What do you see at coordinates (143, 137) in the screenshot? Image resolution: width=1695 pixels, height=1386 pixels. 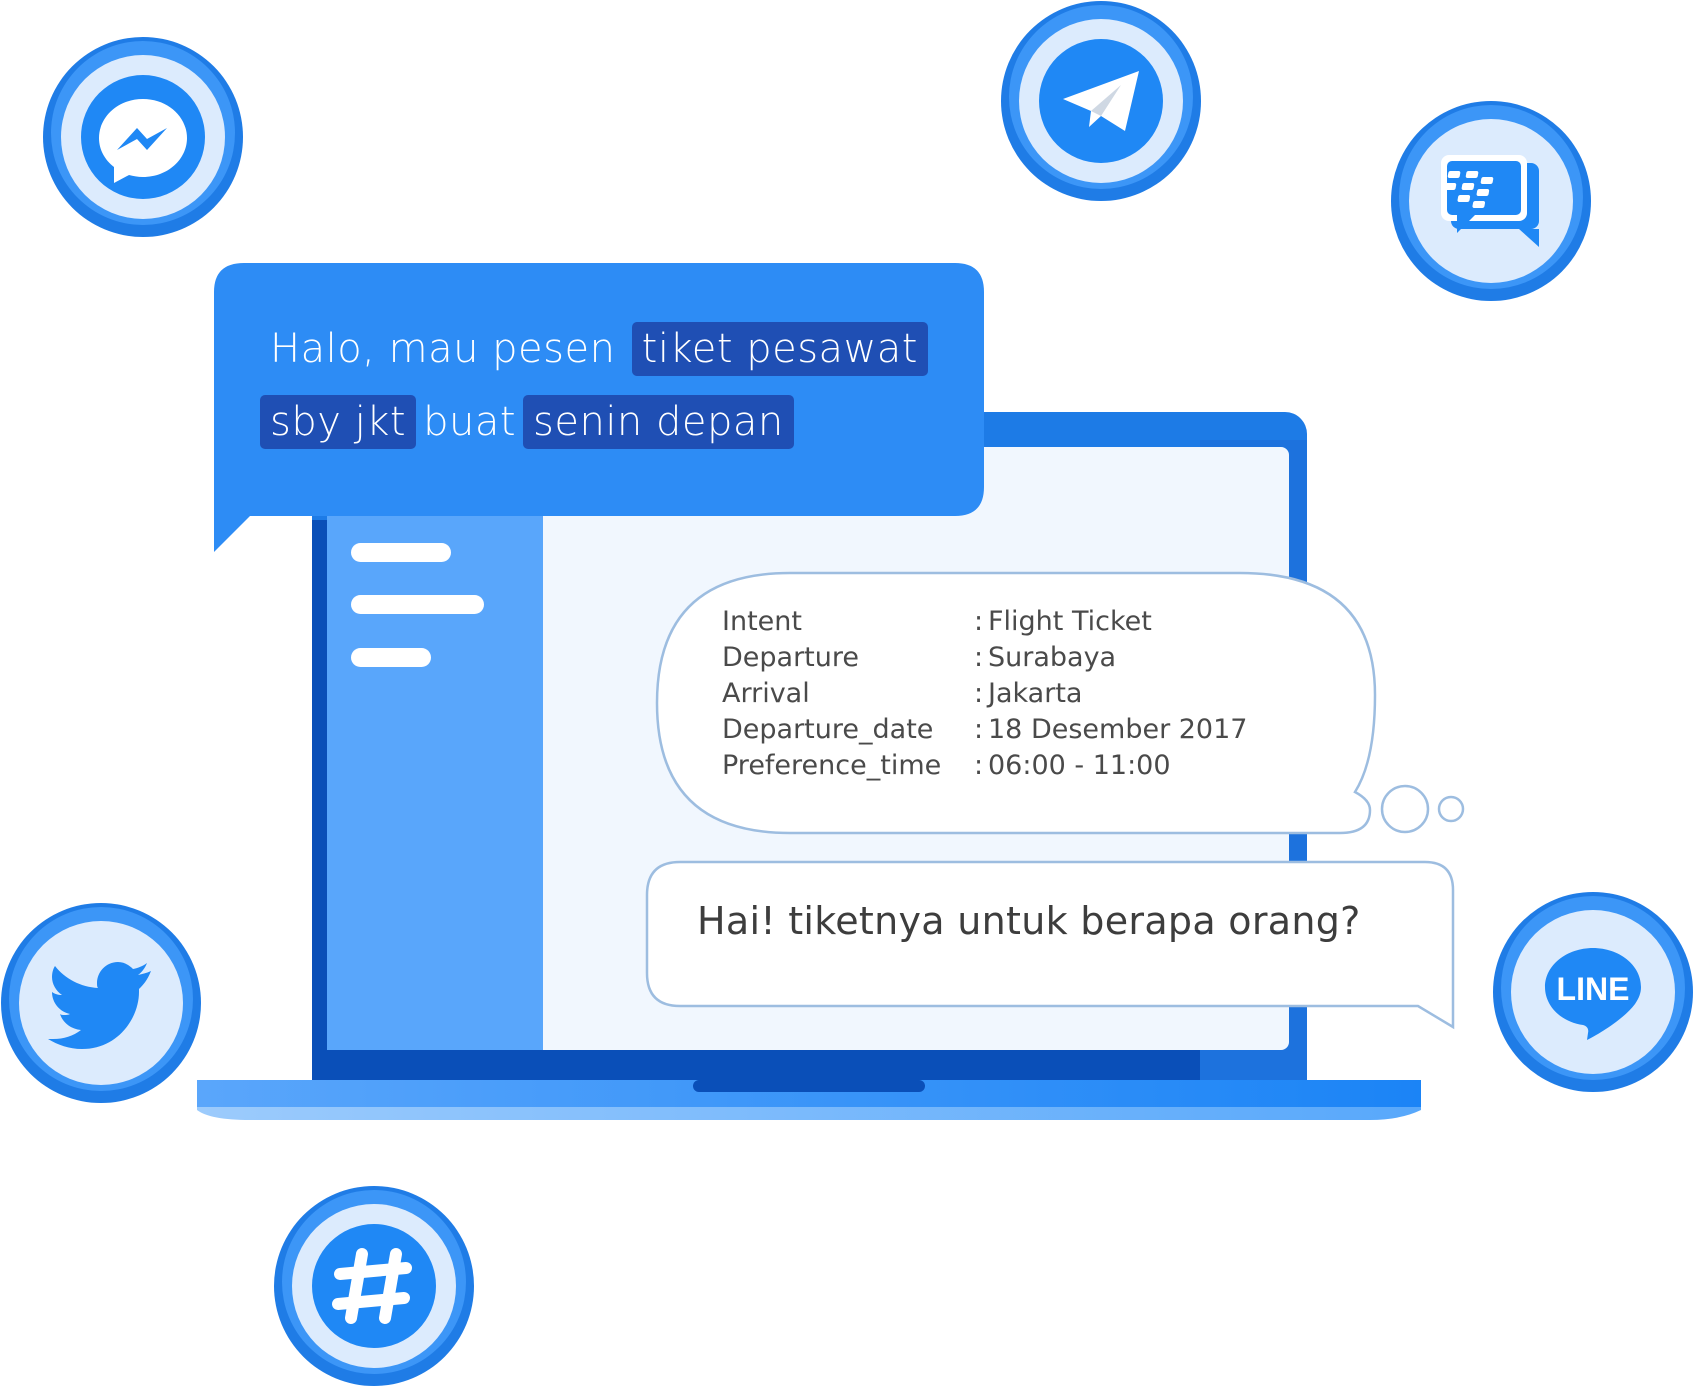 I see `messenger-icon` at bounding box center [143, 137].